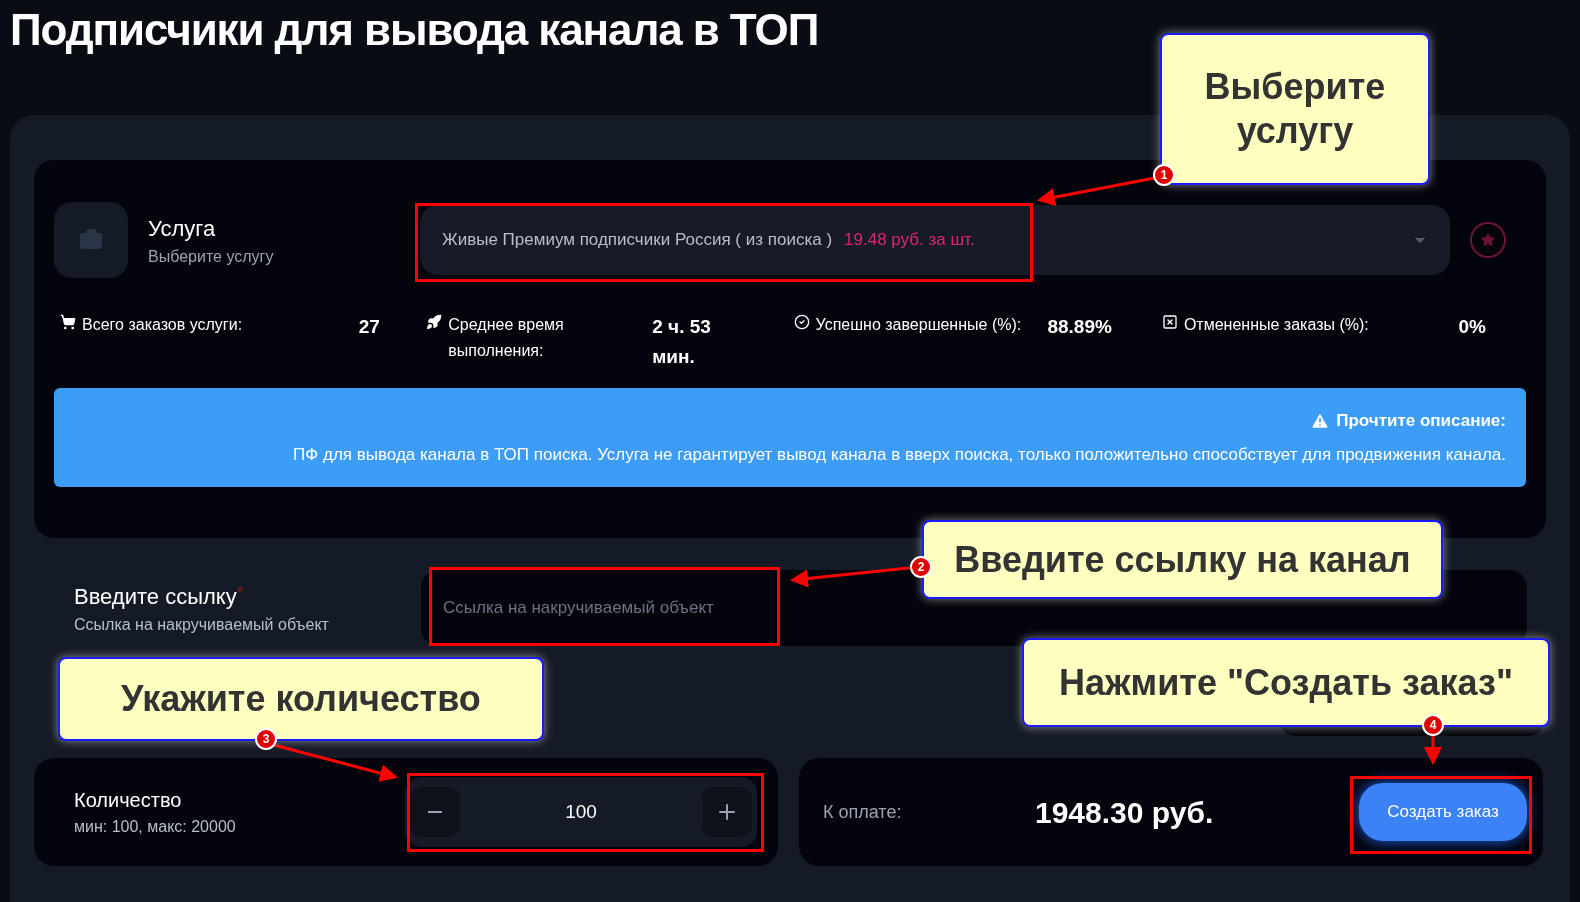 This screenshot has width=1580, height=902. What do you see at coordinates (163, 325) in the screenshot?
I see `stat-label: Всего заказов услуги:` at bounding box center [163, 325].